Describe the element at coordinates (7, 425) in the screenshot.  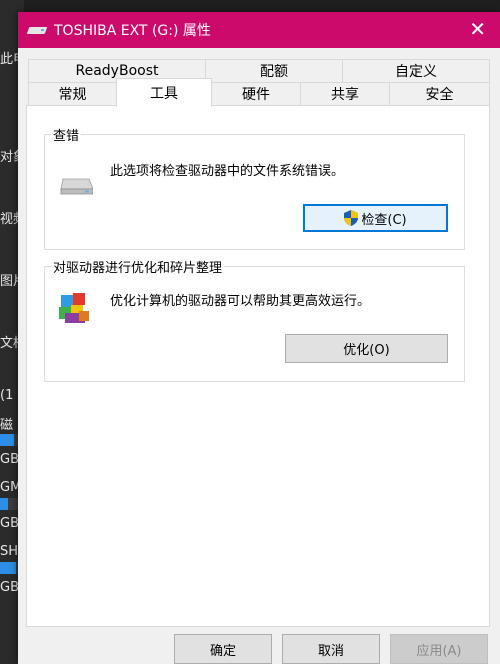
I see `bg-text: 磁` at that location.